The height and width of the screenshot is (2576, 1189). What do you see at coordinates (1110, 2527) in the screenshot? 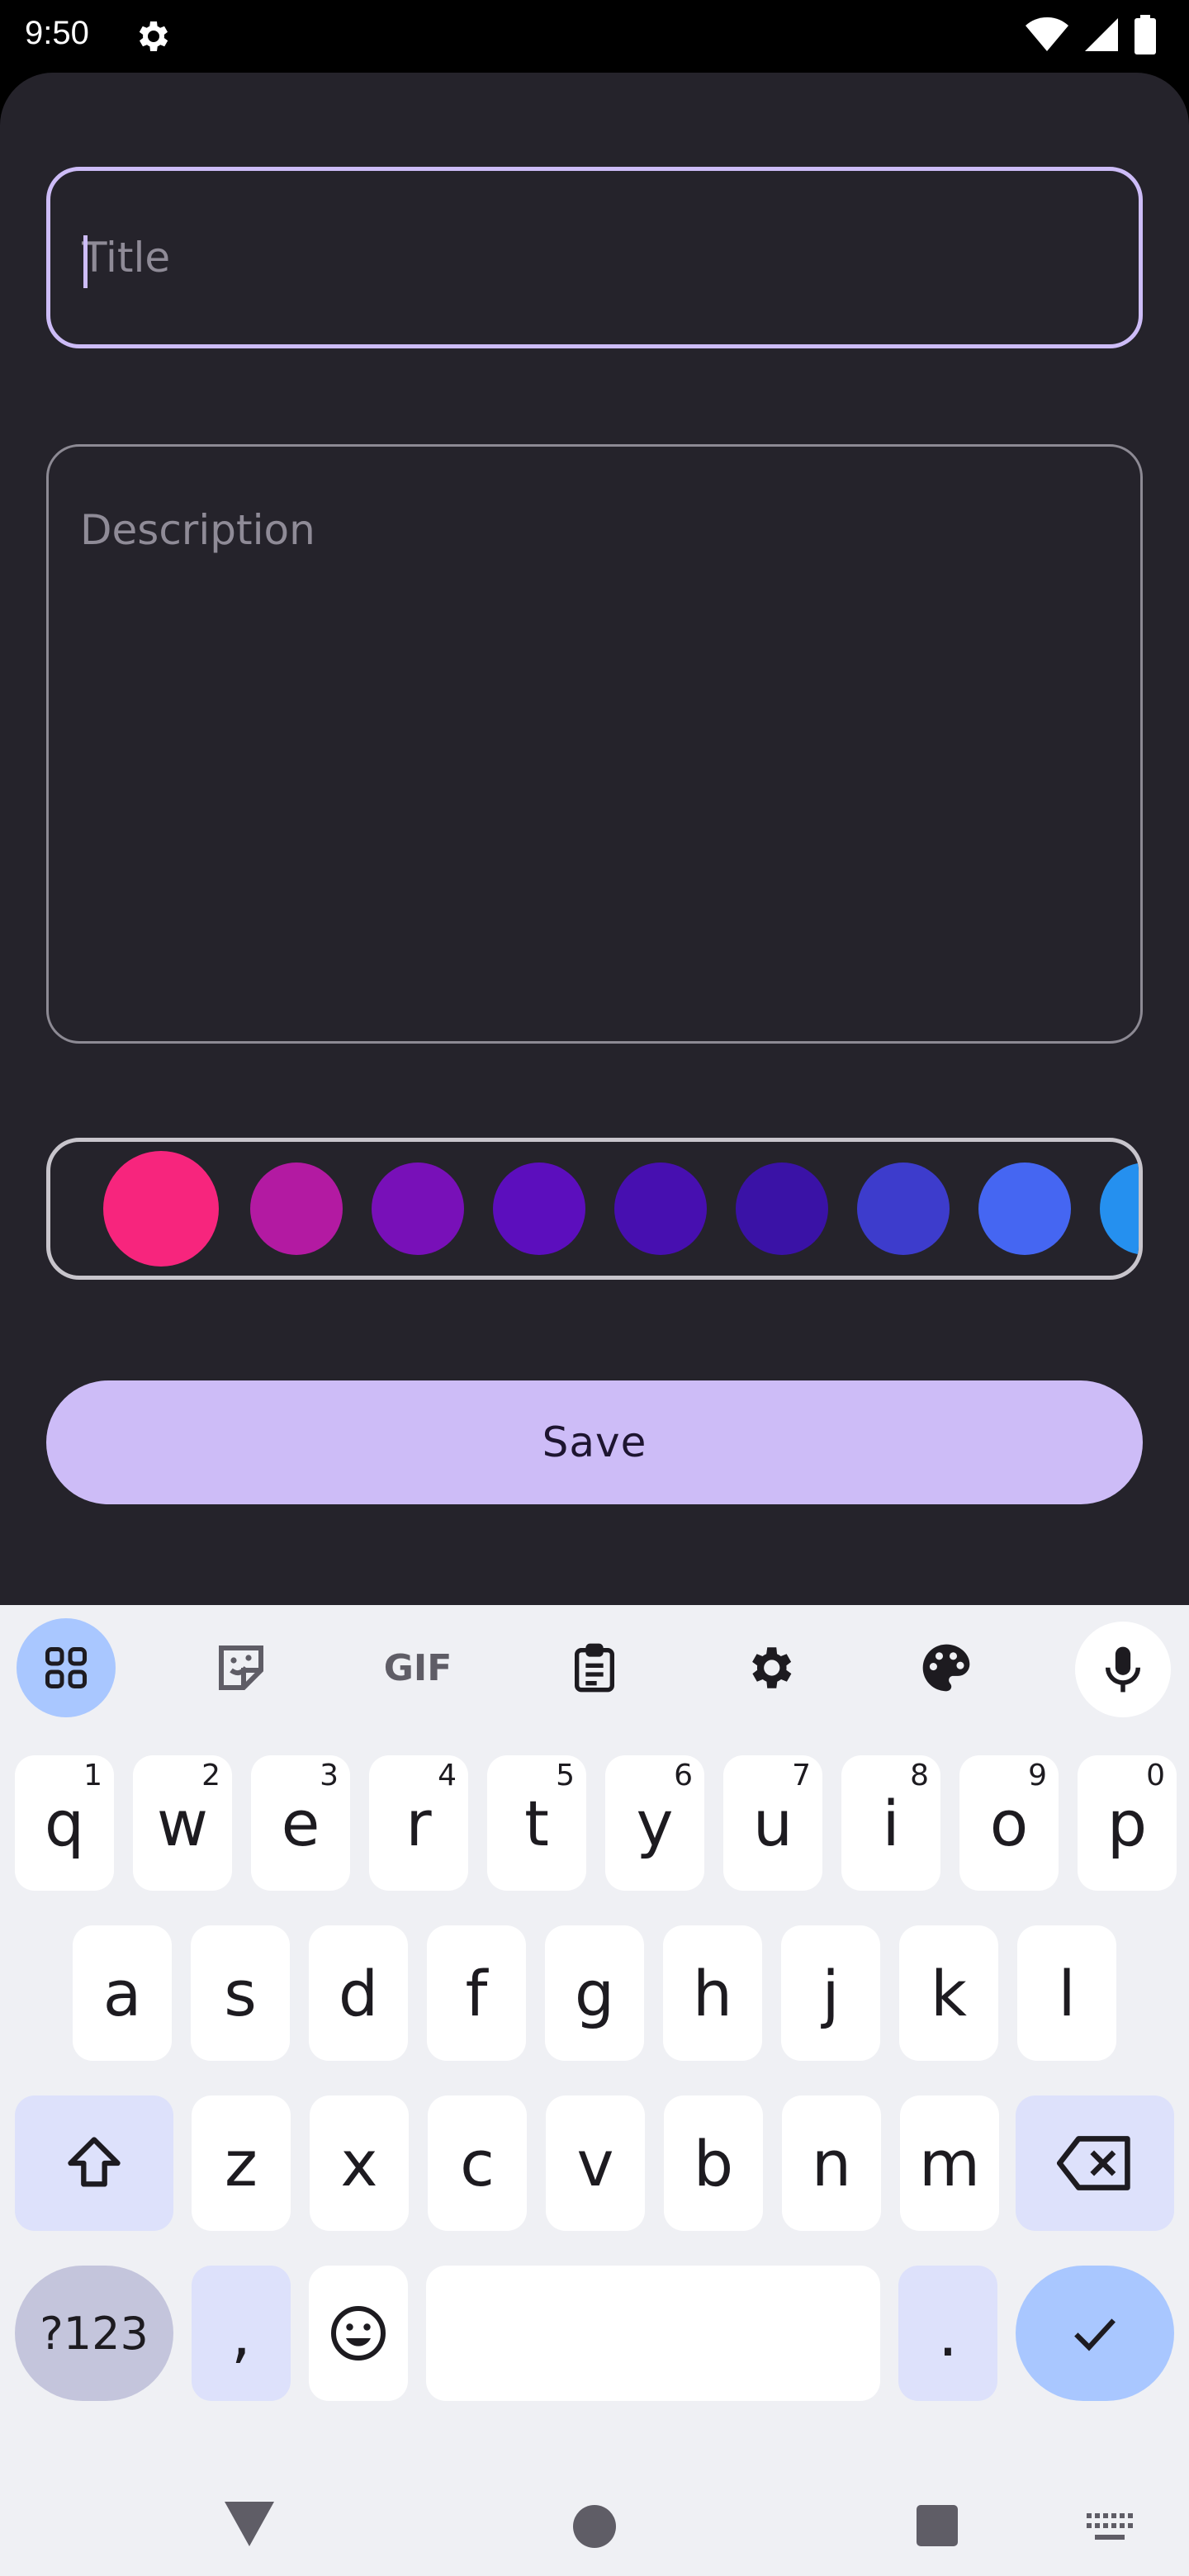
I see `keyboard-switch-icon` at bounding box center [1110, 2527].